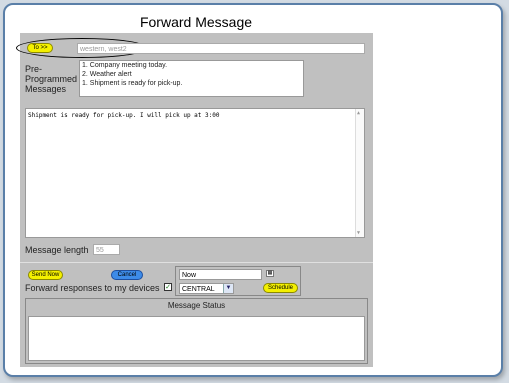  I want to click on cancel-button: Cancel, so click(127, 275).